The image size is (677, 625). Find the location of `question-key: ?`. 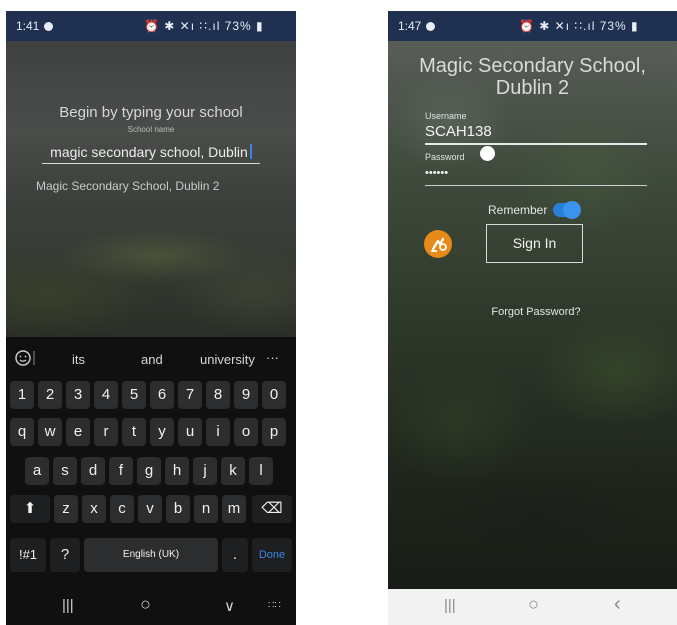

question-key: ? is located at coordinates (65, 555).